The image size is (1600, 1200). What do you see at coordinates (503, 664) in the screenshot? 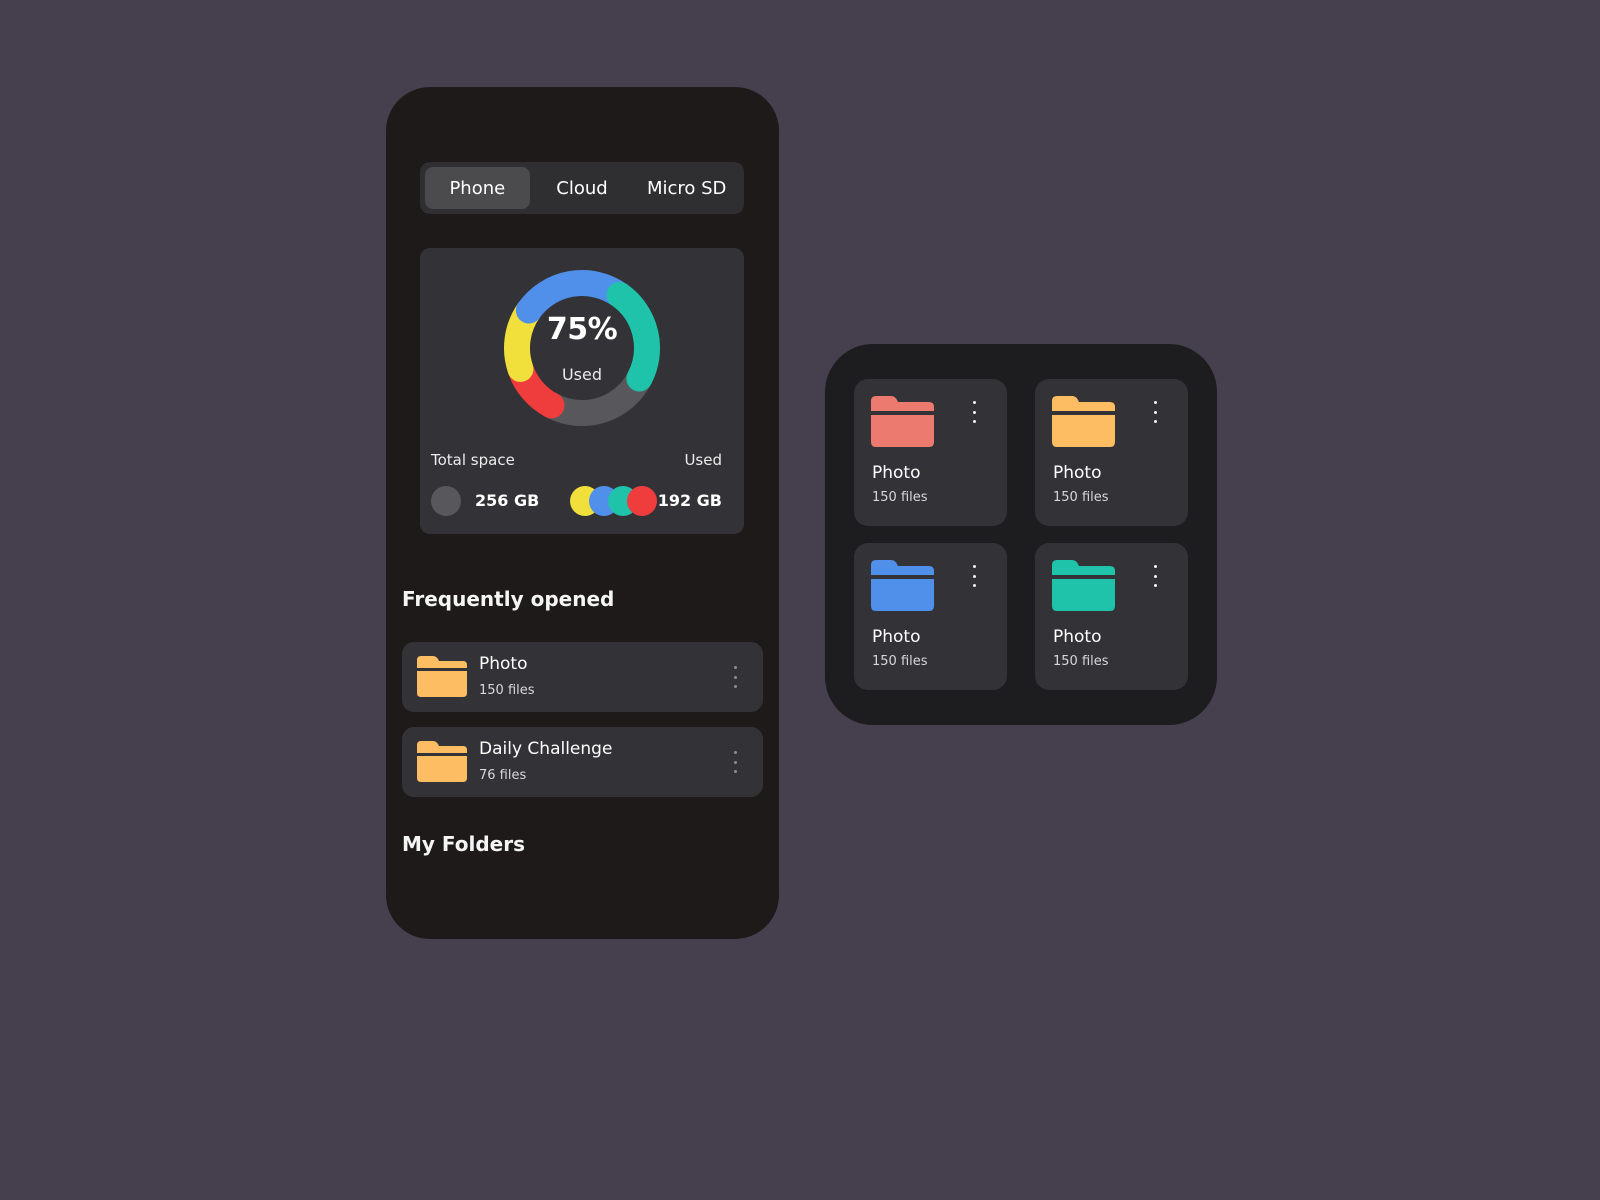
I see `item-name: Photo` at bounding box center [503, 664].